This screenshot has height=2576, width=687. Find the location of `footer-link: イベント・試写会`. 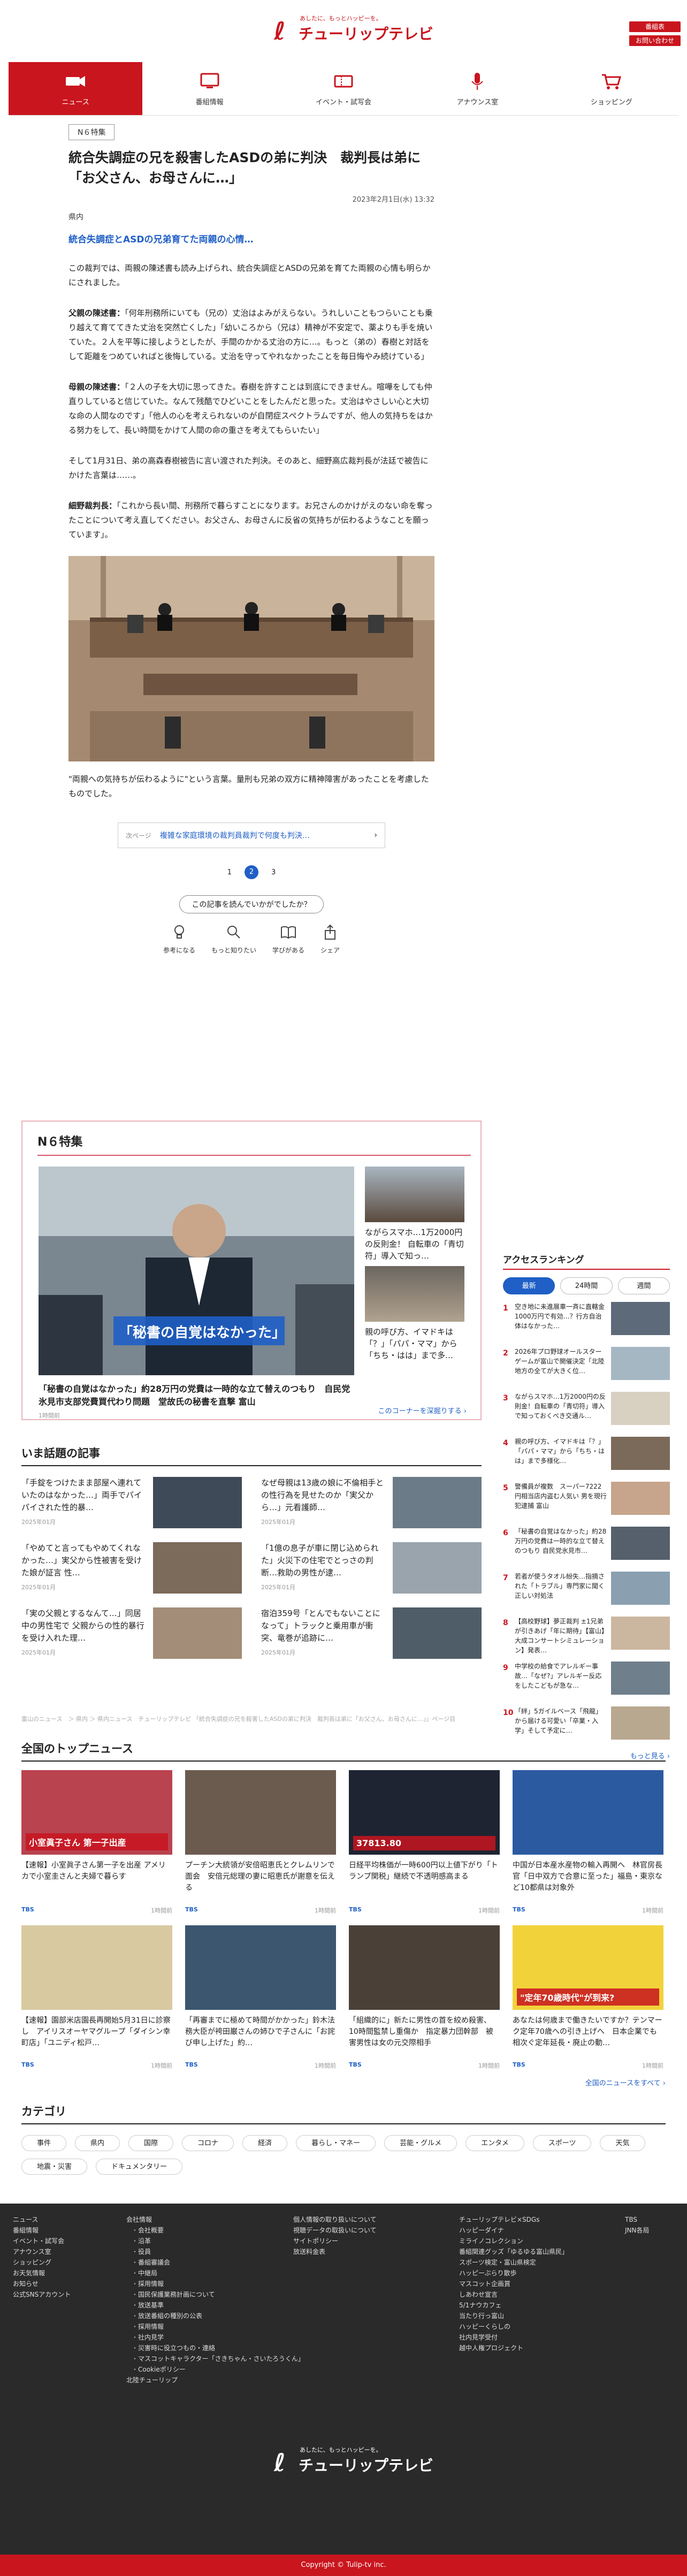

footer-link: イベント・試写会 is located at coordinates (42, 2241).